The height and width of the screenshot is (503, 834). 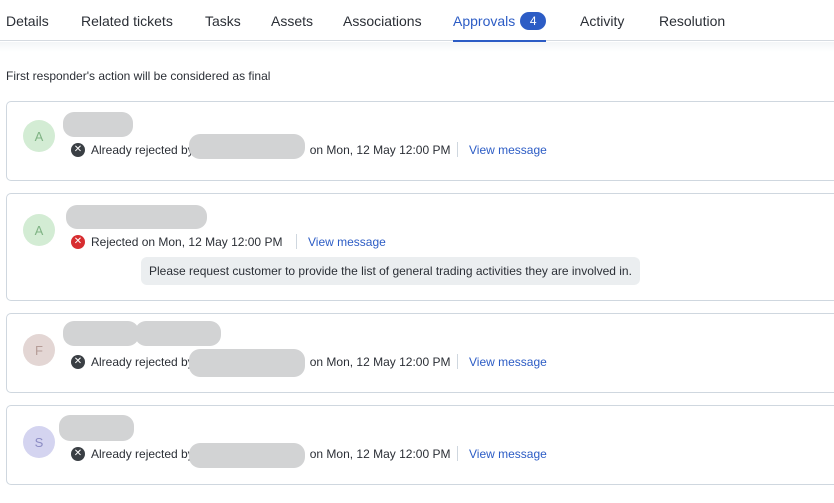 What do you see at coordinates (187, 242) in the screenshot?
I see `status-text: Rejected on Mon, 12 May 12:00 PM` at bounding box center [187, 242].